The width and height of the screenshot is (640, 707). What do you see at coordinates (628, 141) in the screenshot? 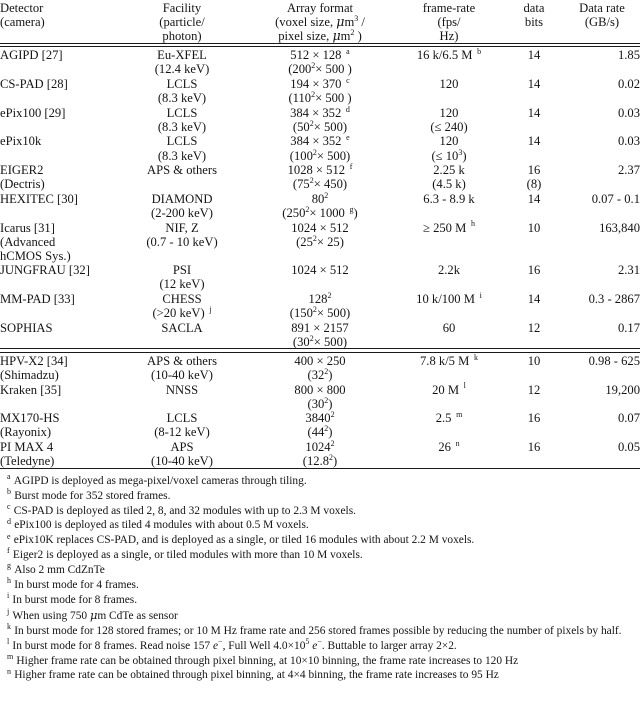
I see `data-rate-line: 0.03` at bounding box center [628, 141].